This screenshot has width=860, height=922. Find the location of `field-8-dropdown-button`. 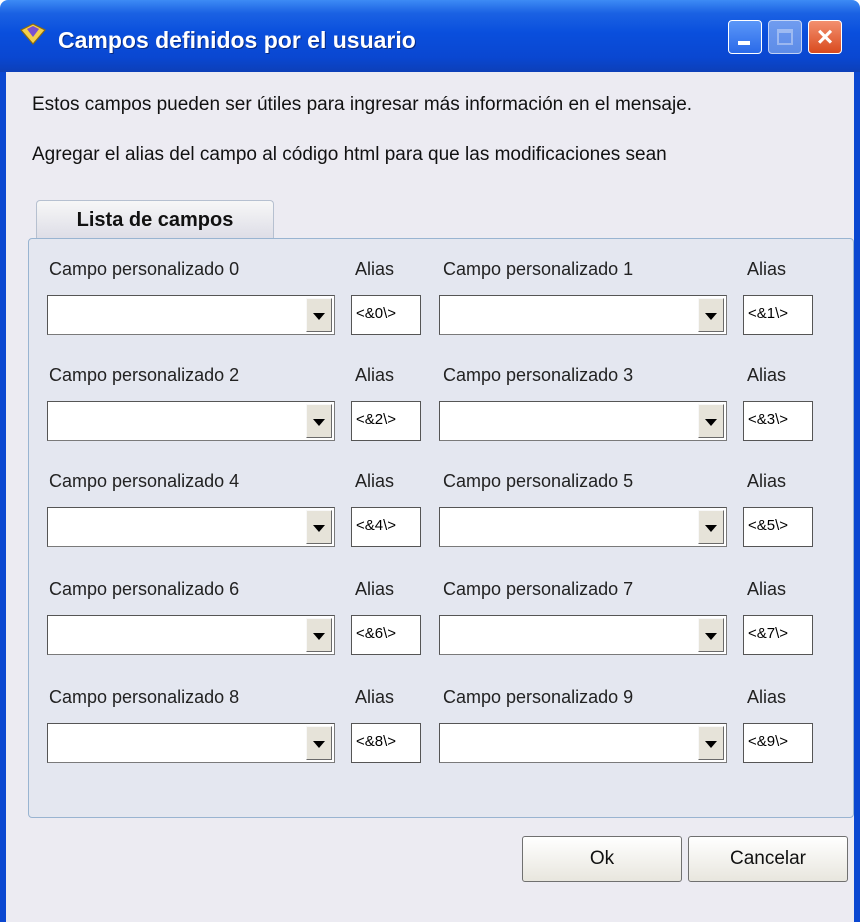

field-8-dropdown-button is located at coordinates (319, 743).